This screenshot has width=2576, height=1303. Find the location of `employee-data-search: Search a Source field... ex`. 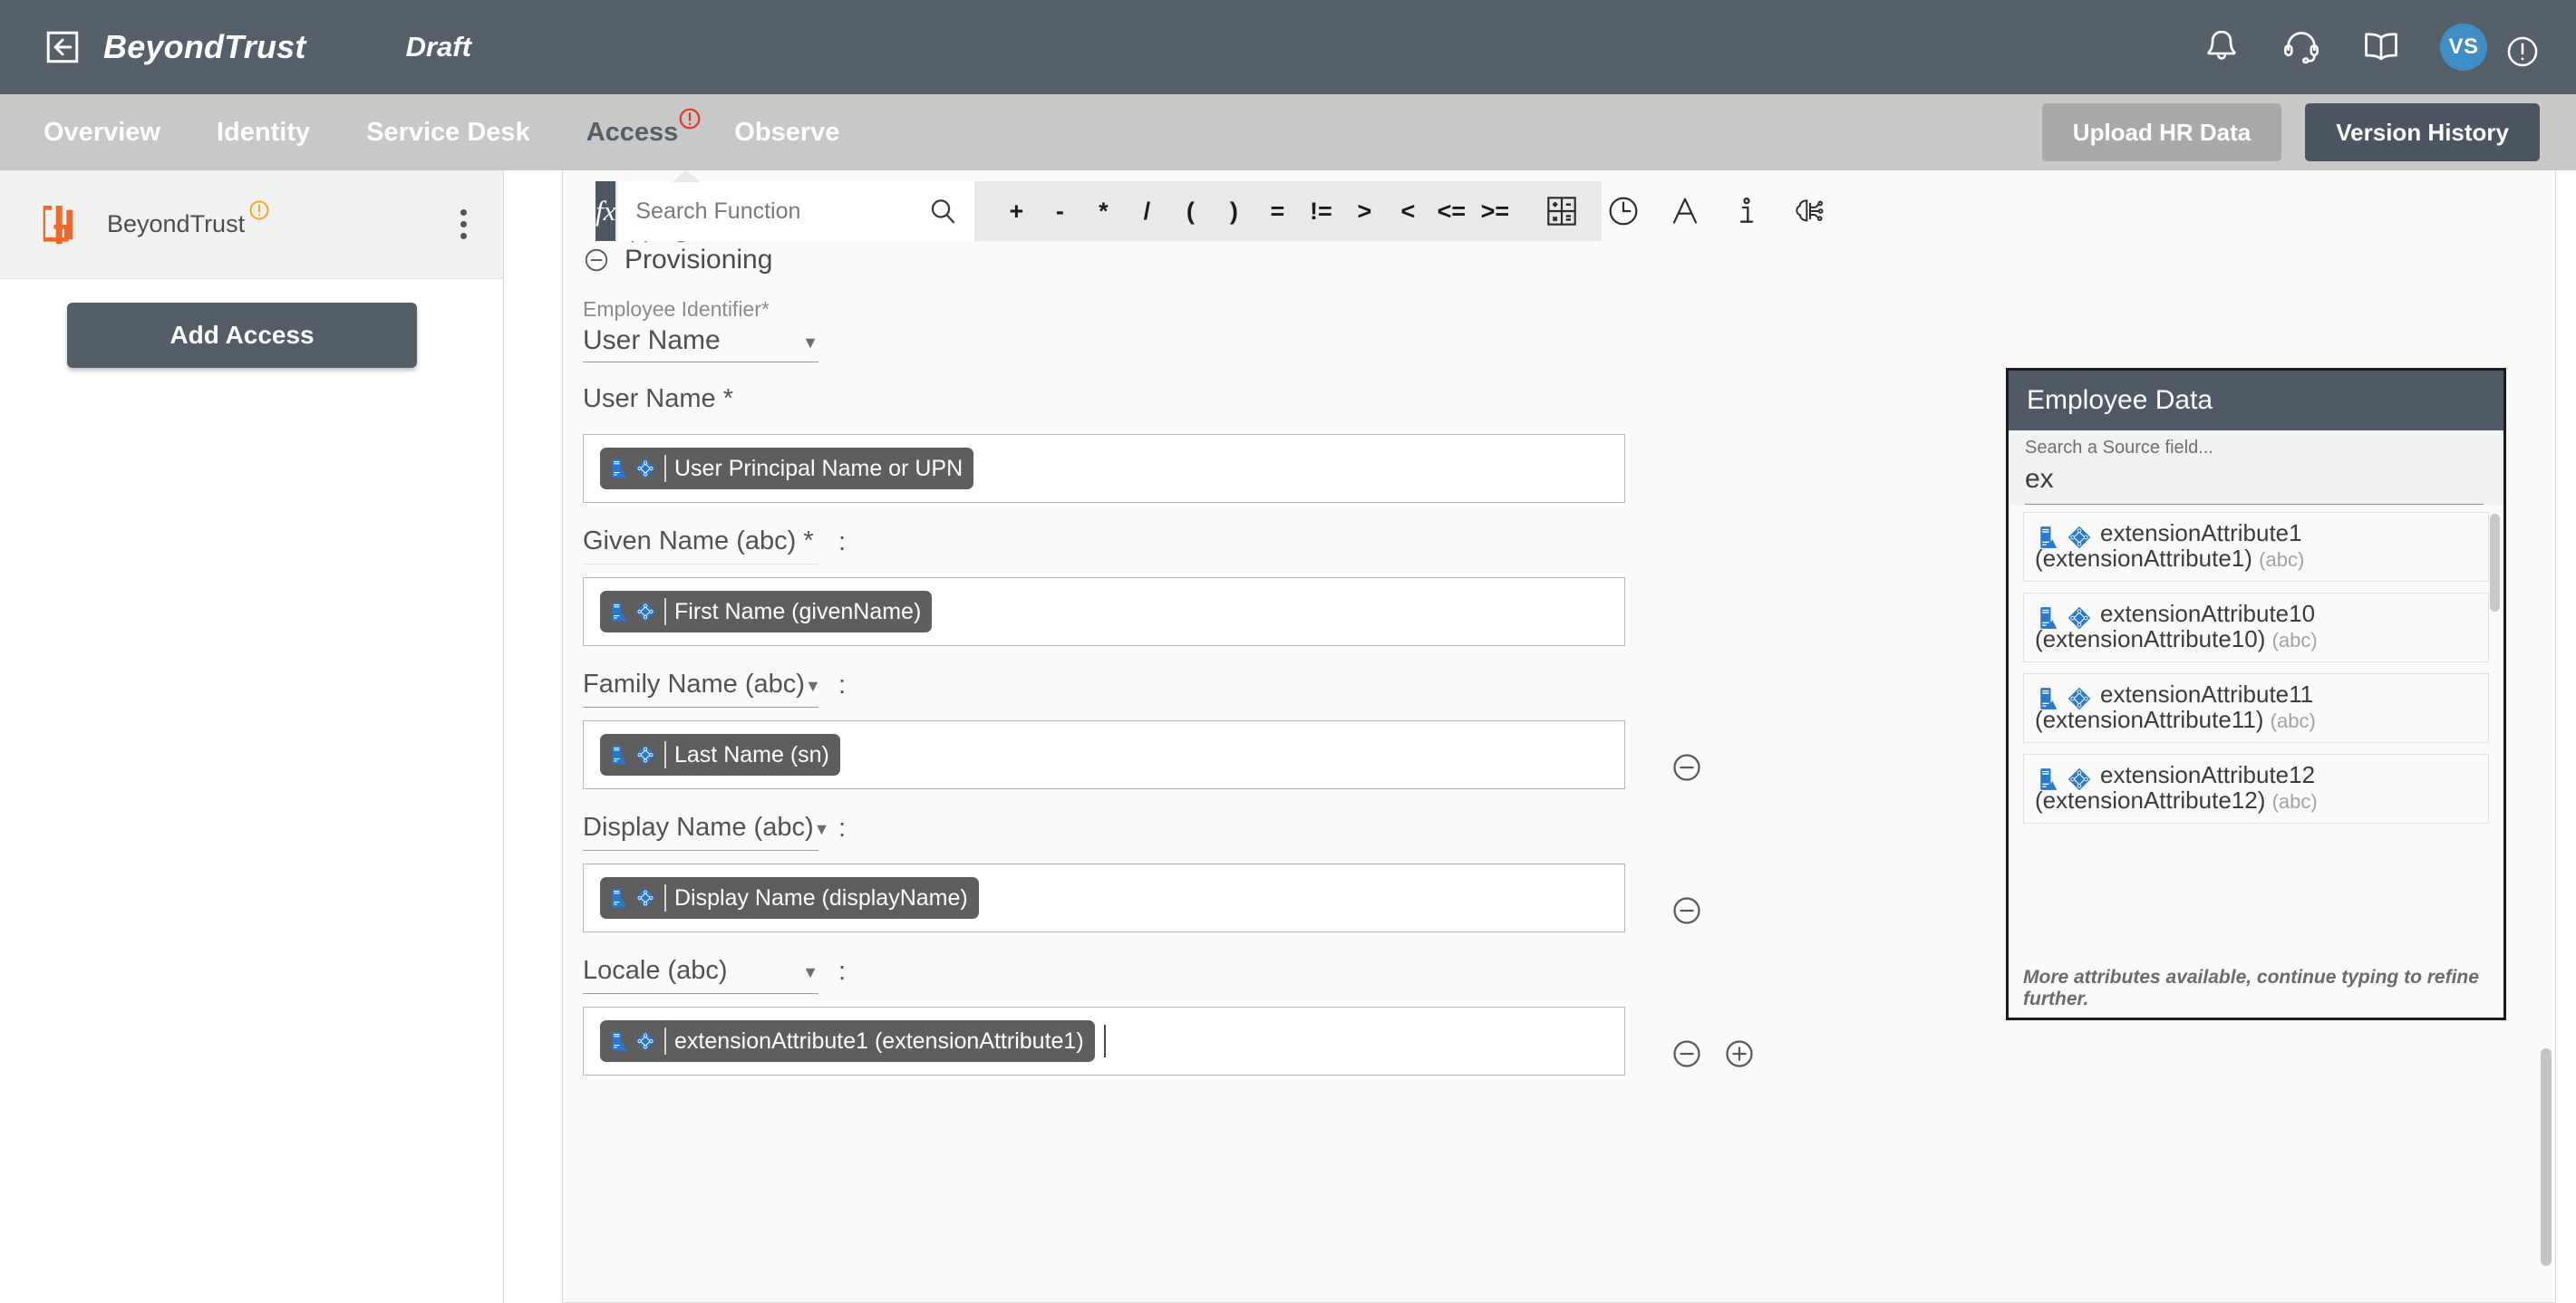

employee-data-search: Search a Source field... ex is located at coordinates (2256, 467).